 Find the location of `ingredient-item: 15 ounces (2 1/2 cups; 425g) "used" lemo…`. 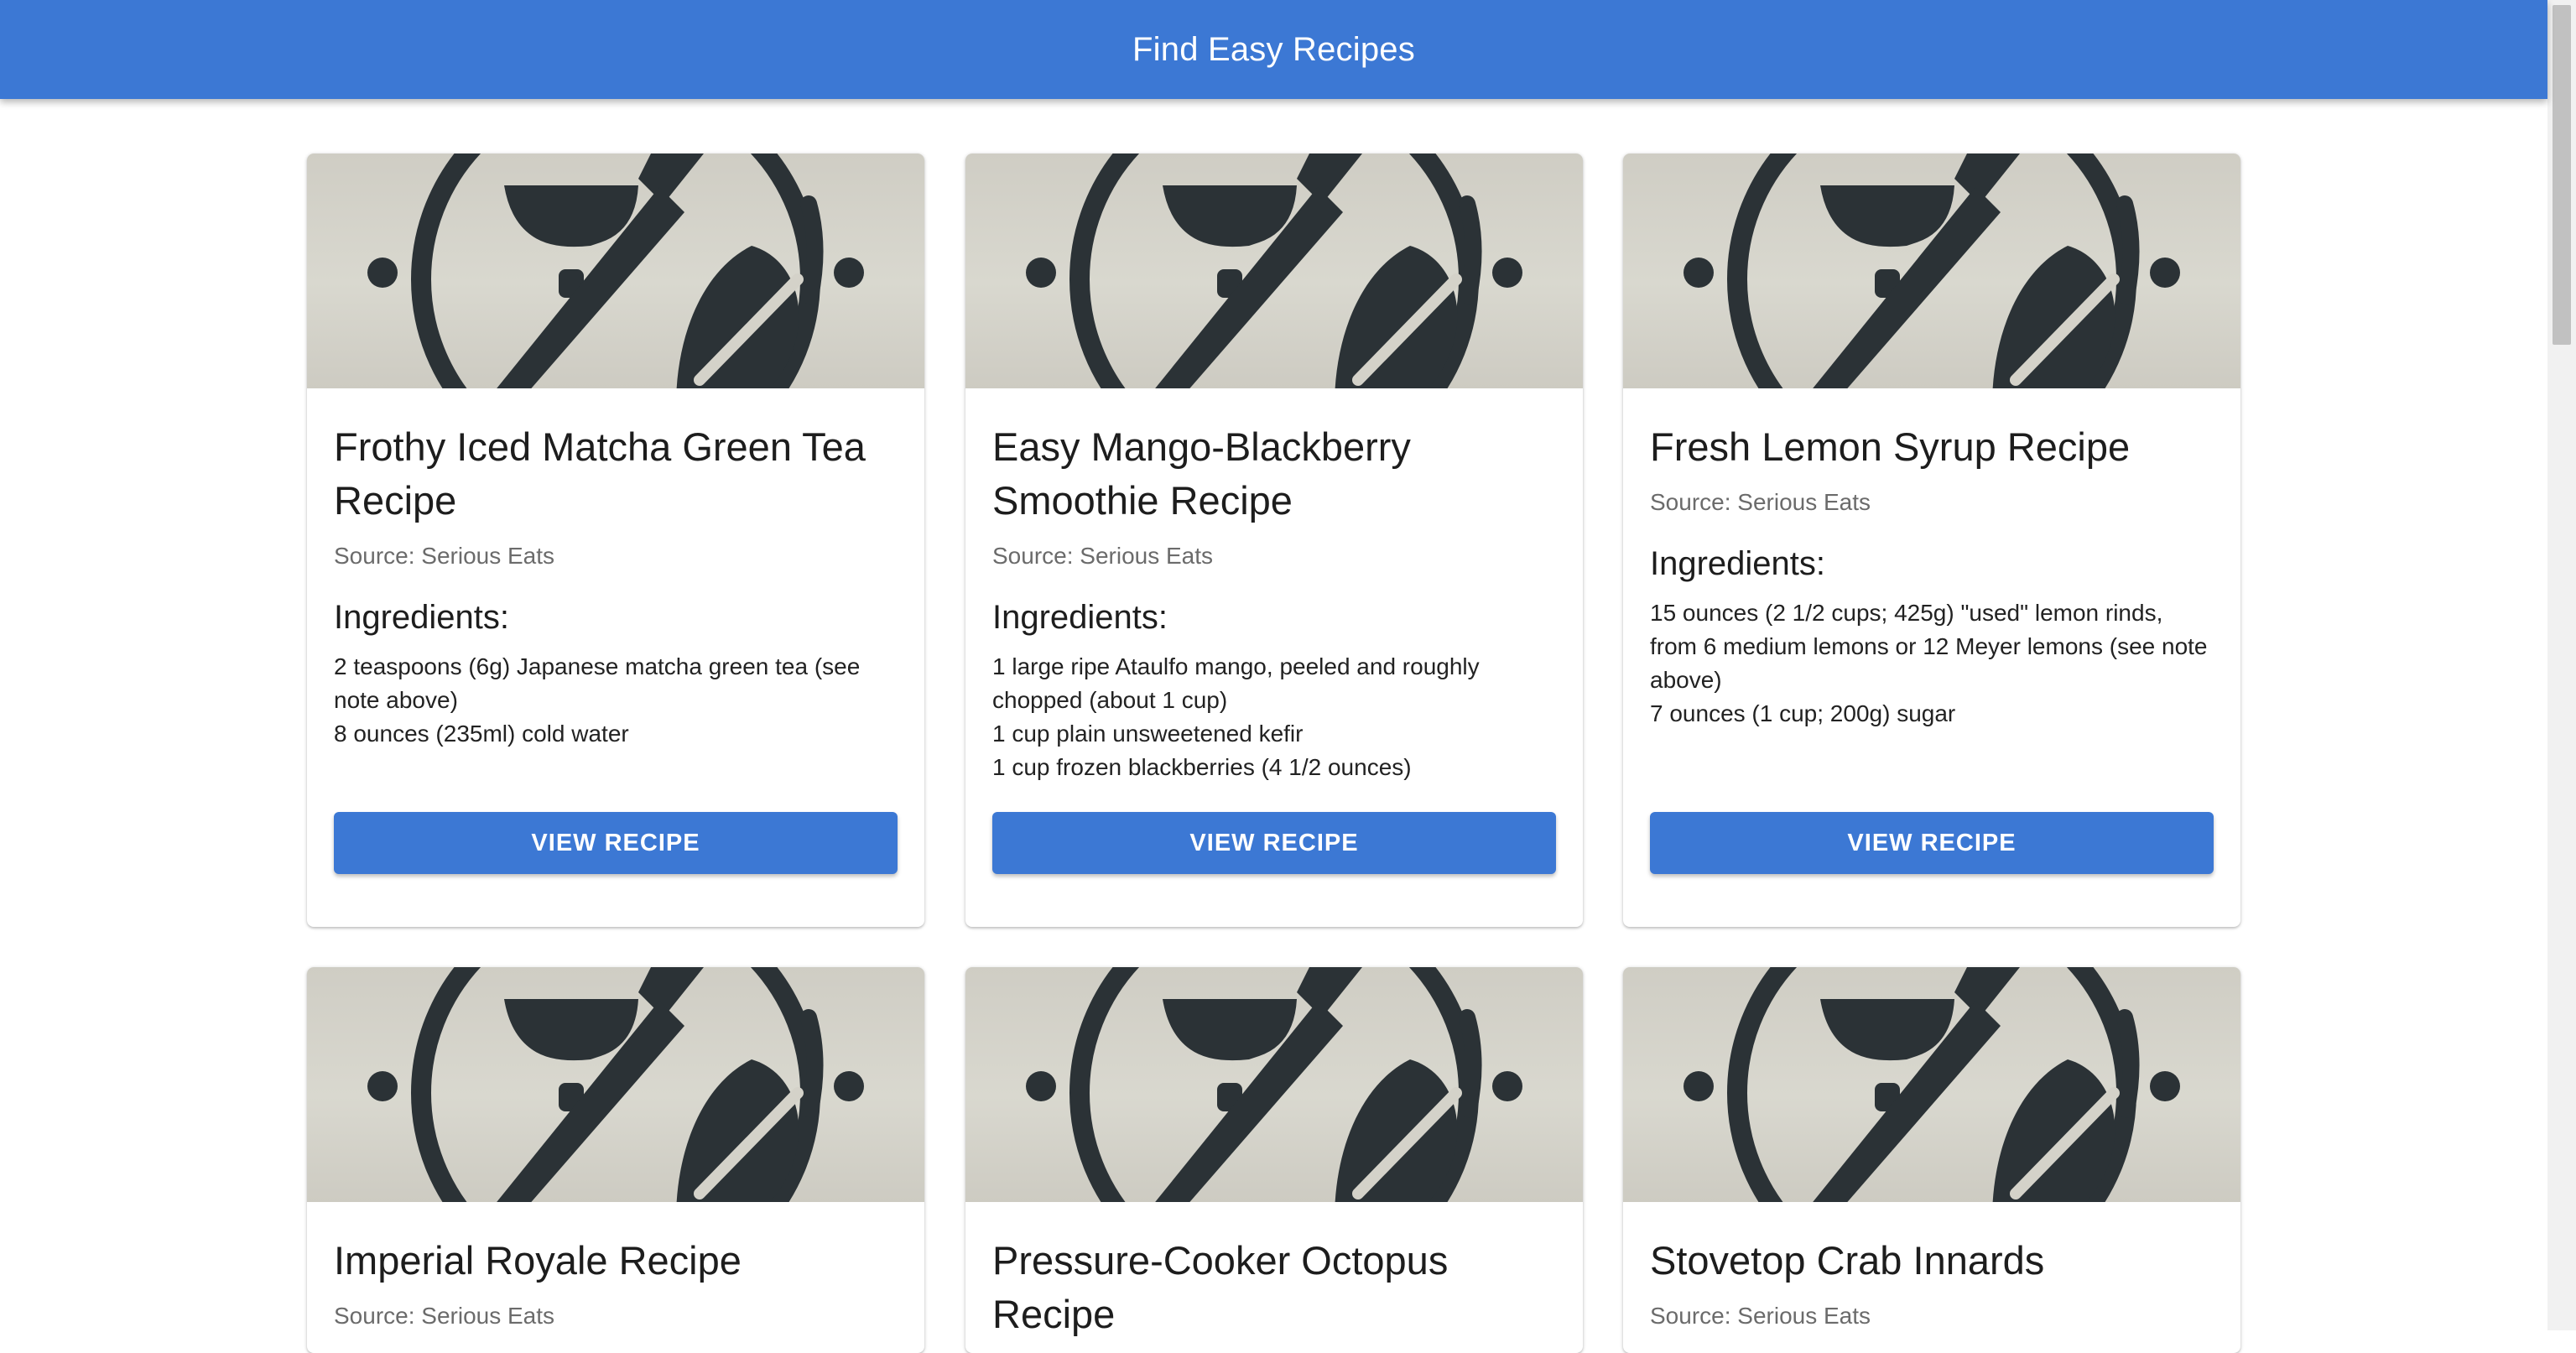

ingredient-item: 15 ounces (2 1/2 cups; 425g) "used" lemo… is located at coordinates (1929, 646).